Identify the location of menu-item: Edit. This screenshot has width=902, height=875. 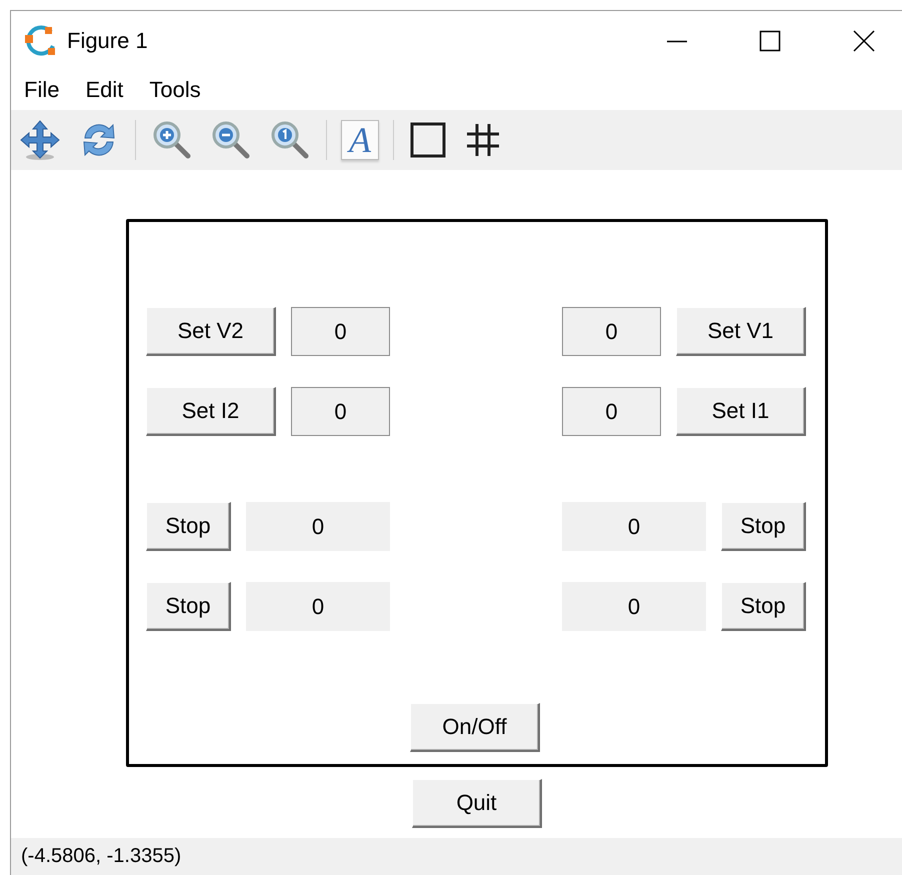
(104, 90).